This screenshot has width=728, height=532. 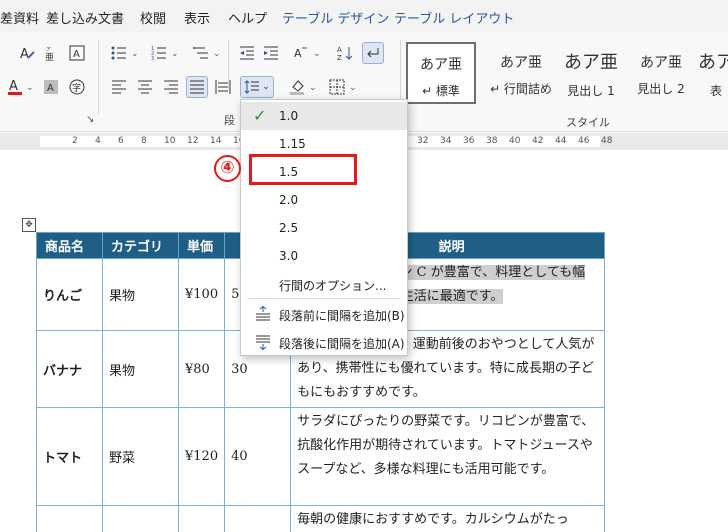 What do you see at coordinates (85, 17) in the screenshot?
I see `tab-1: 差し込み文書` at bounding box center [85, 17].